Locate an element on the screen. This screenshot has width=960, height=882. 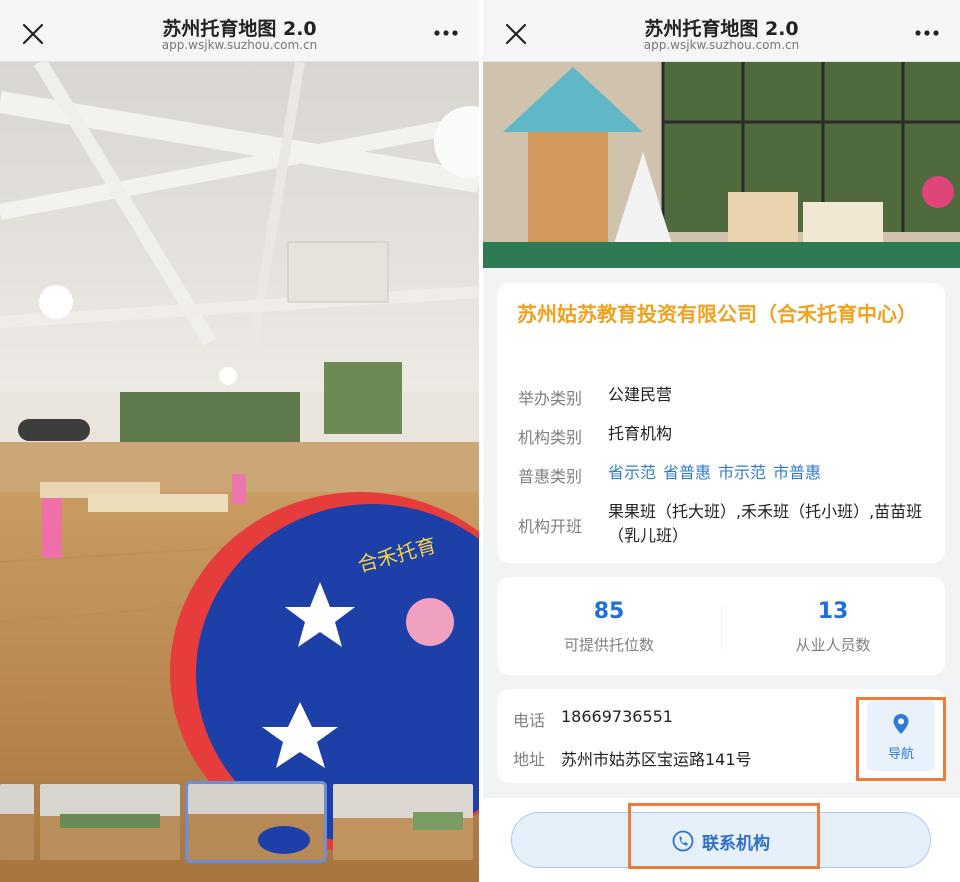
address-text: 苏州市姑苏区宝运路141号 is located at coordinates (656, 759).